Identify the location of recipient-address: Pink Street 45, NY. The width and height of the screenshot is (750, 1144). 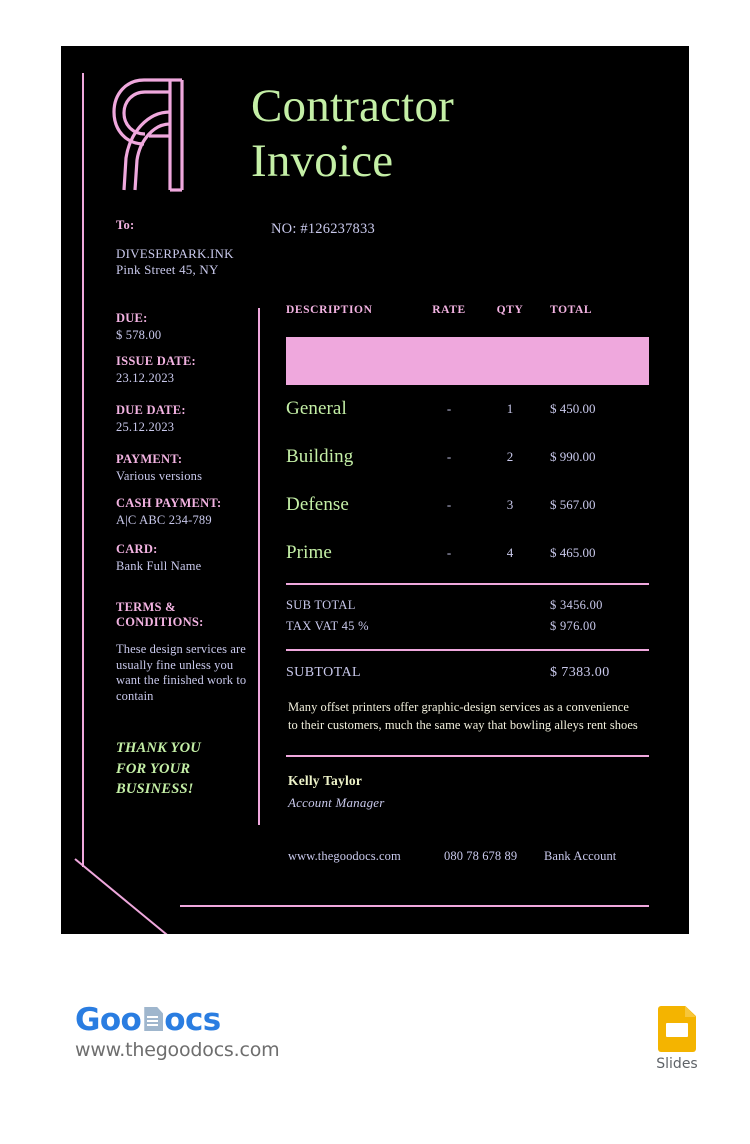
(167, 269).